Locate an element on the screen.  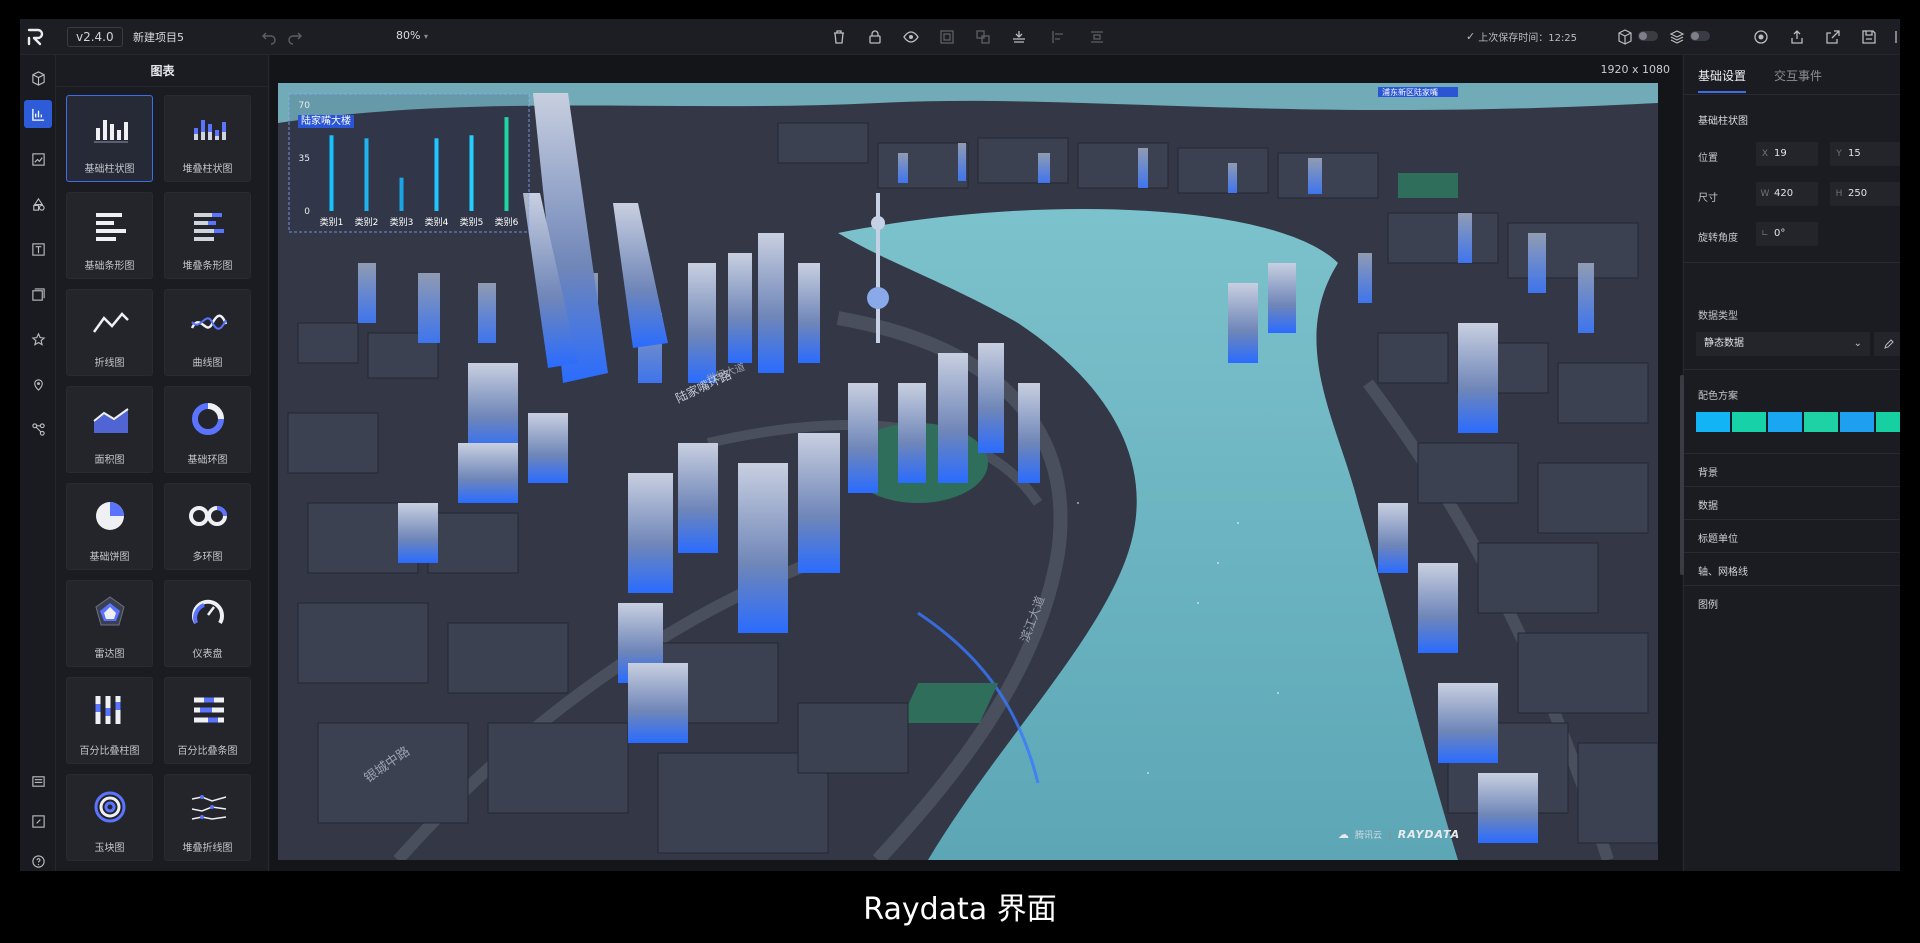
chart-card: 仪表盘 is located at coordinates (207, 623).